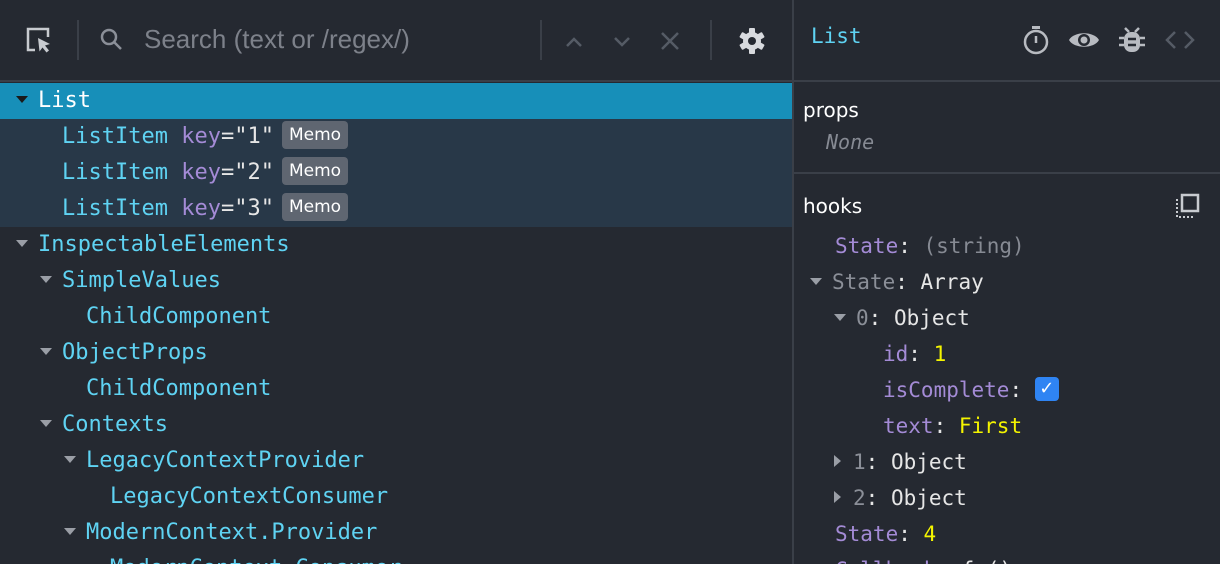 The image size is (1220, 564). I want to click on tree-toolbar, so click(396, 41).